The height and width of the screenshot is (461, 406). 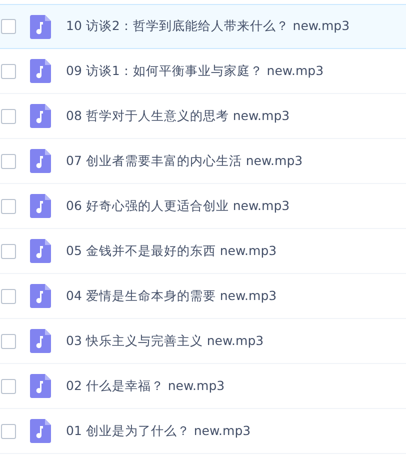 I want to click on file-name: 08 哲学对于人生意义的思考 new.mp3, so click(x=178, y=115).